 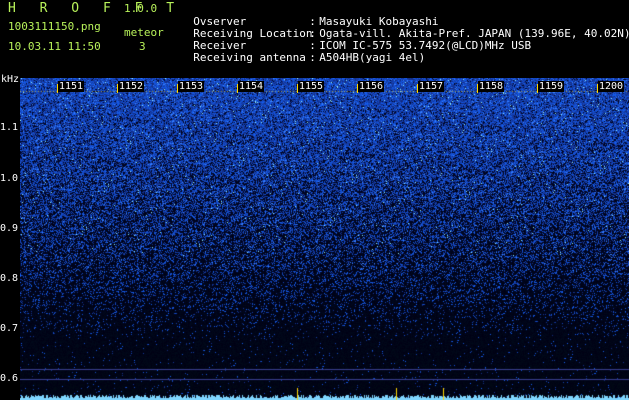 What do you see at coordinates (9, 328) in the screenshot?
I see `y-tick: 0.7` at bounding box center [9, 328].